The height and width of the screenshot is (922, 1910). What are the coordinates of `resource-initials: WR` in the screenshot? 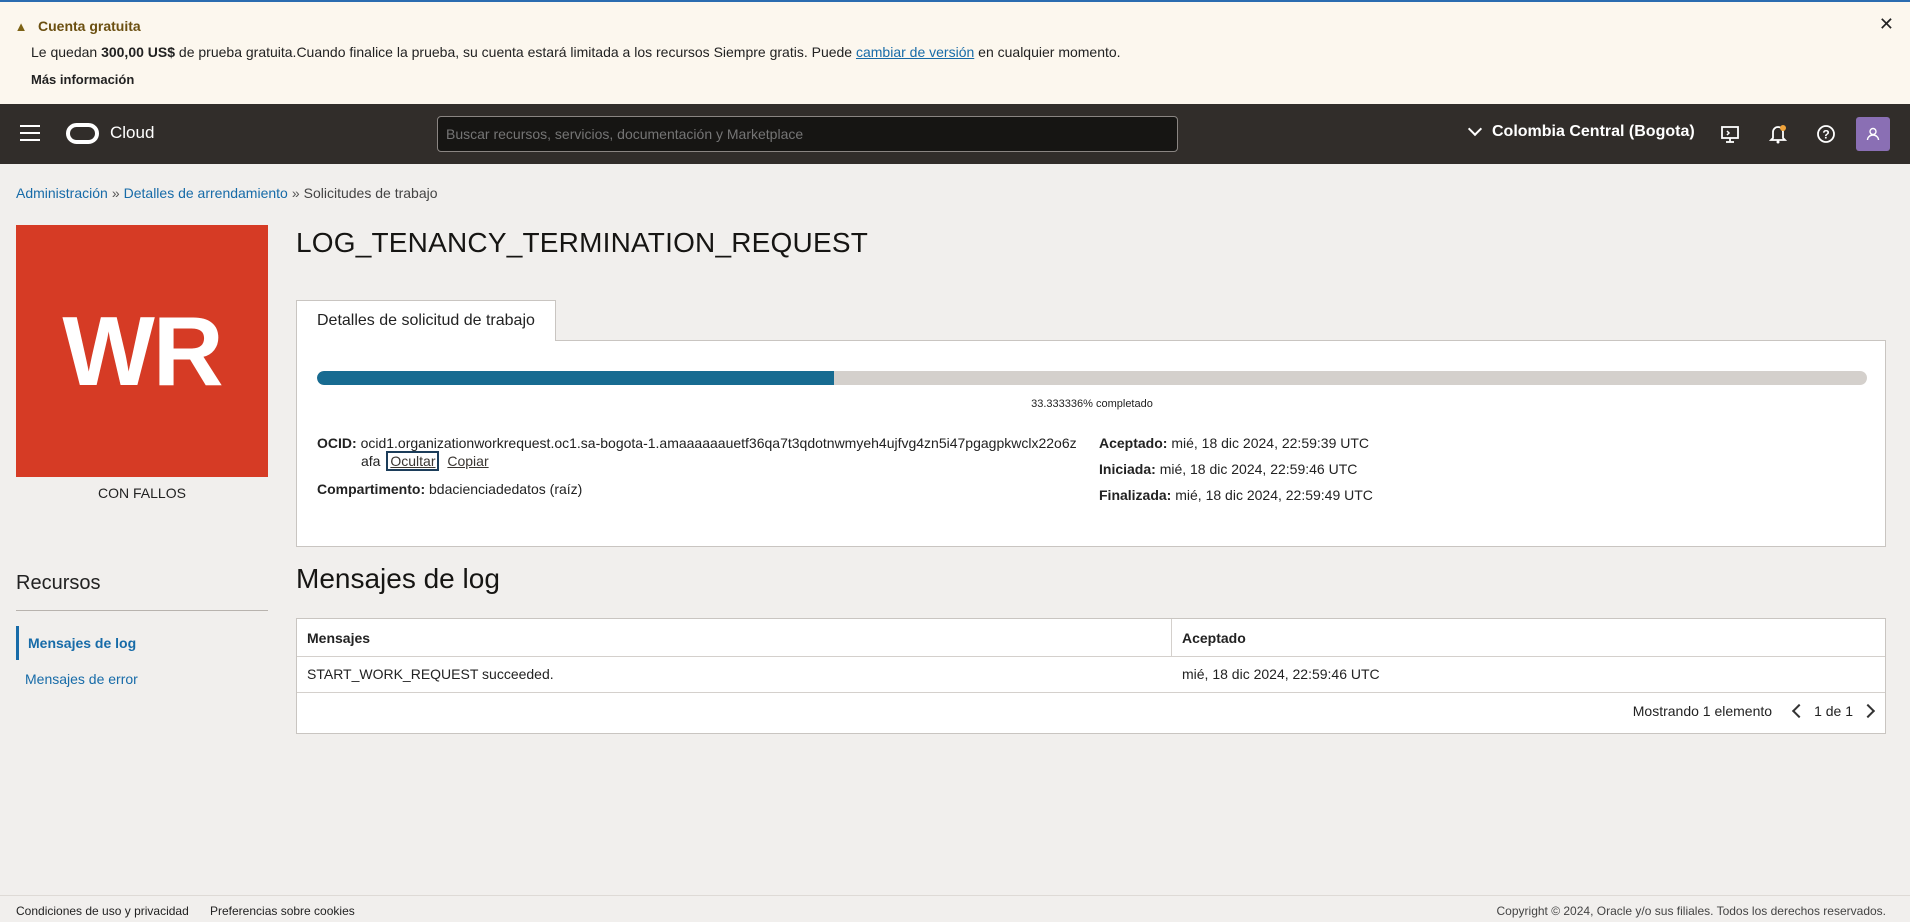 It's located at (142, 350).